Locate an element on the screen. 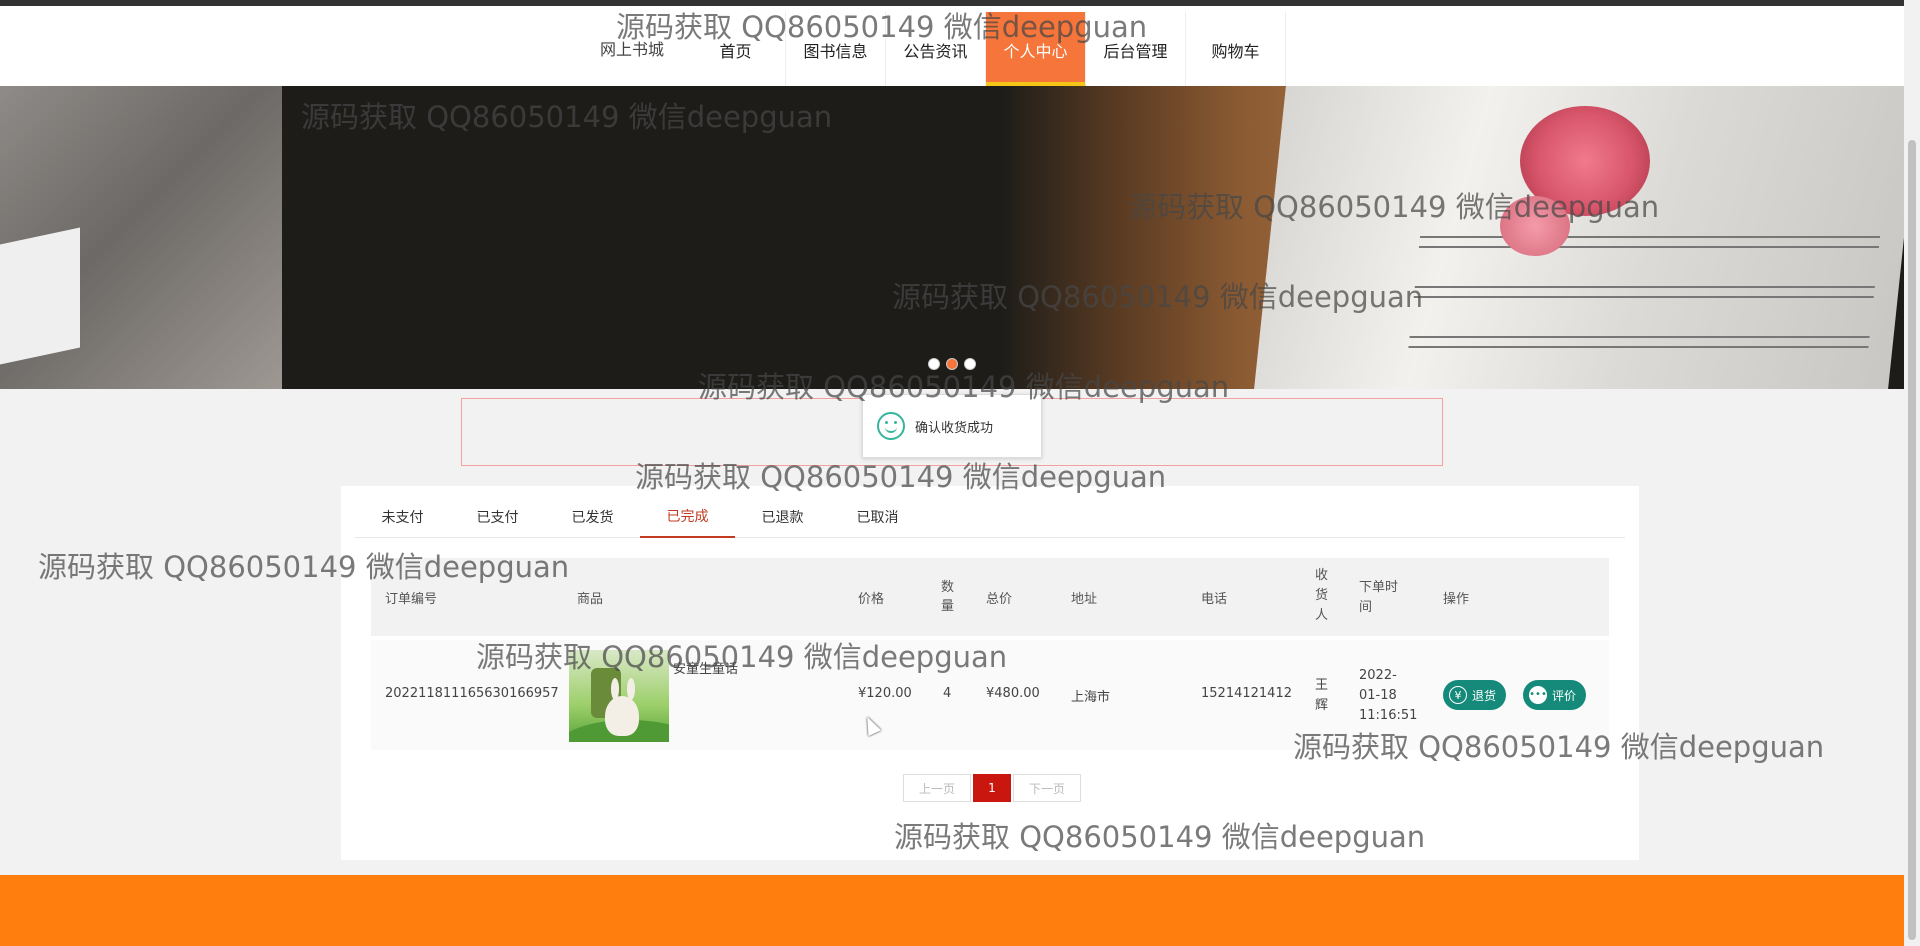  order-status-tabs: 未支付 已支付 已发货 已完成 已退款 已取消 is located at coordinates (990, 517).